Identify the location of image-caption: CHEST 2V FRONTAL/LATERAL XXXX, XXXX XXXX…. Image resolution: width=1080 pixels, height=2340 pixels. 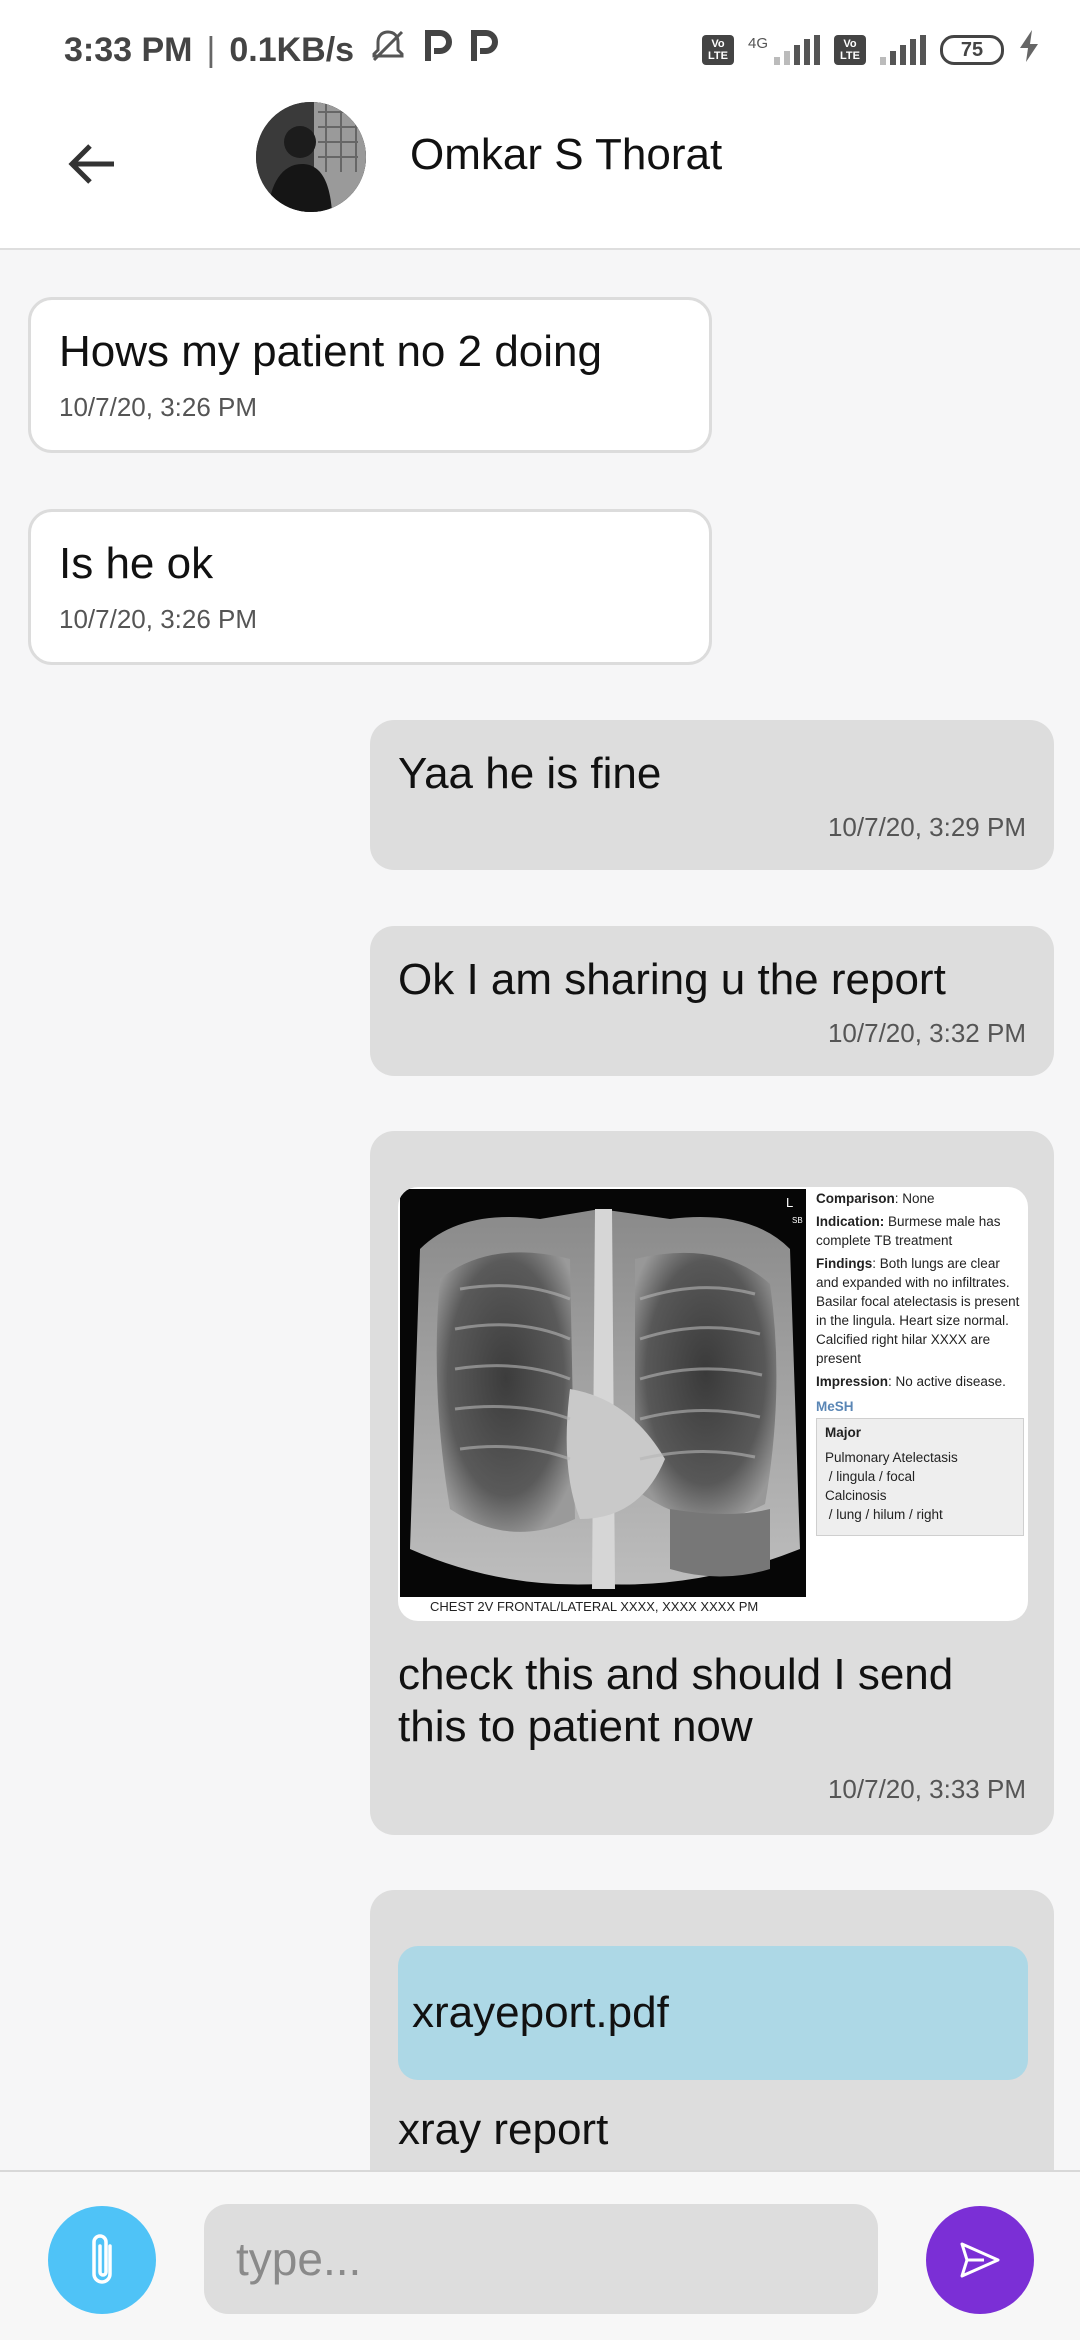
(594, 1606).